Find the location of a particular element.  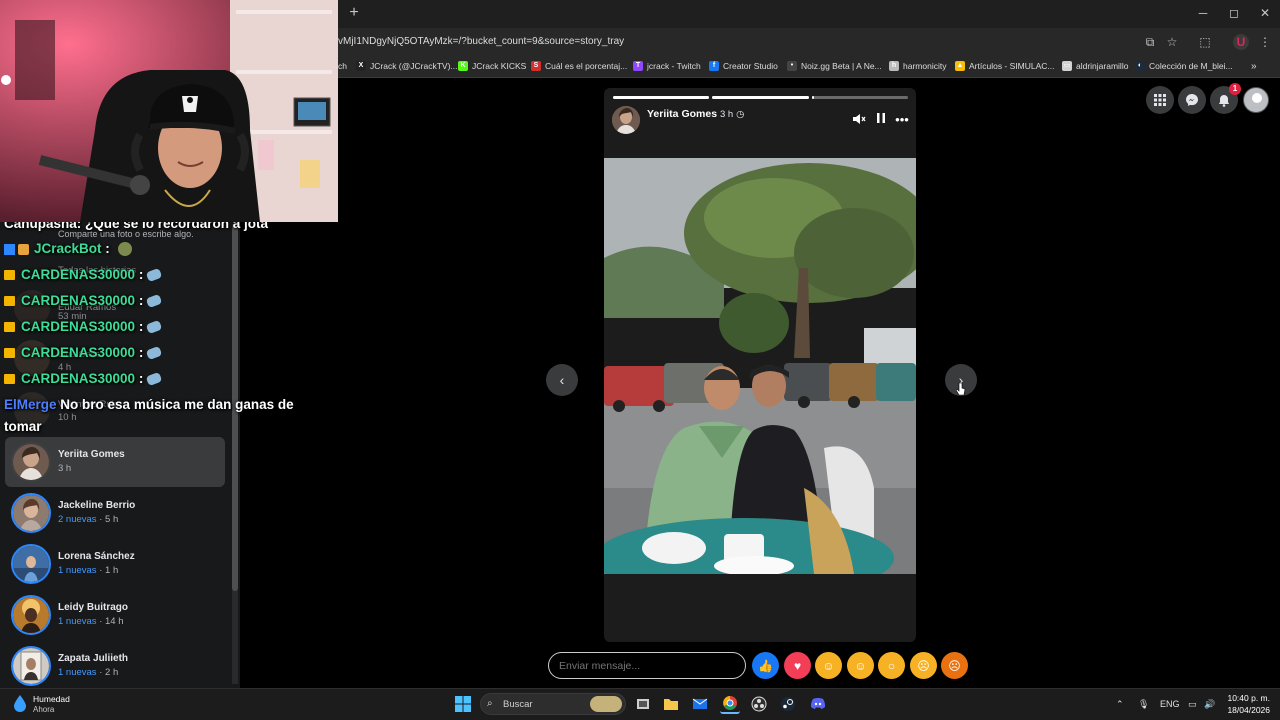

bookmark-item: K JCrack KICKS is located at coordinates (492, 66).